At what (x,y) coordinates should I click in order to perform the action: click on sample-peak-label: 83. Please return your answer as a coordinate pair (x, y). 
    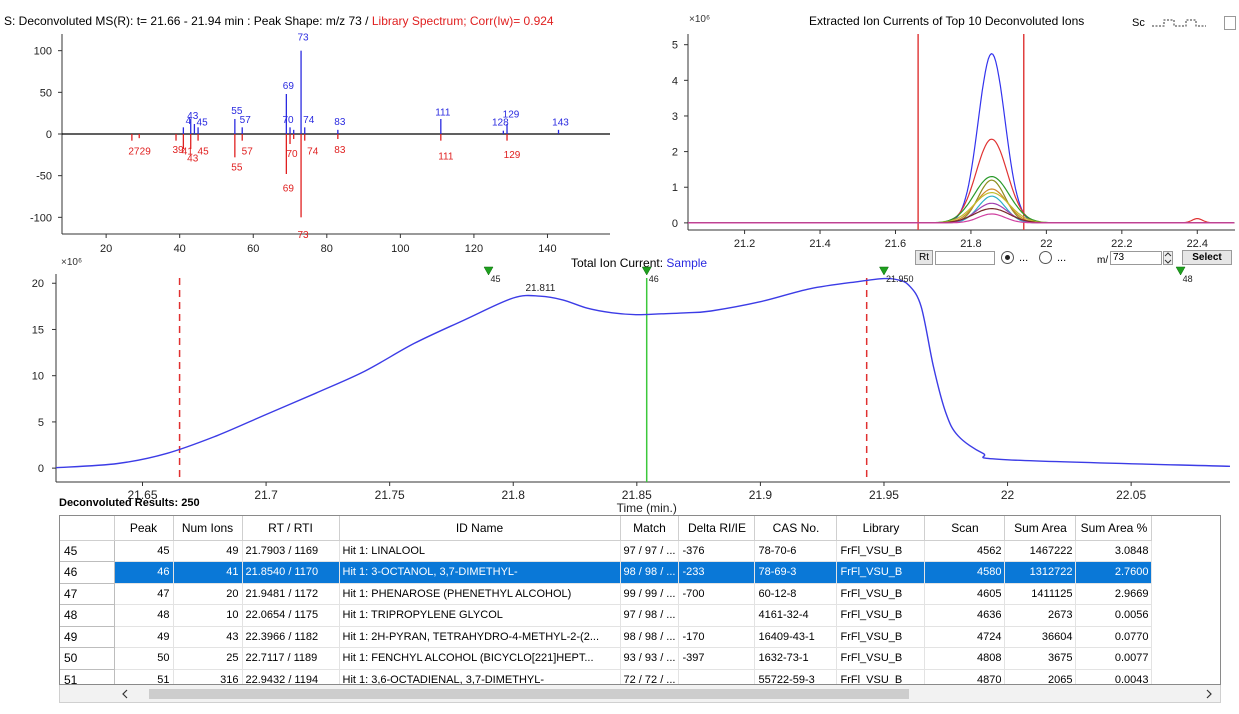
    Looking at the image, I should click on (340, 122).